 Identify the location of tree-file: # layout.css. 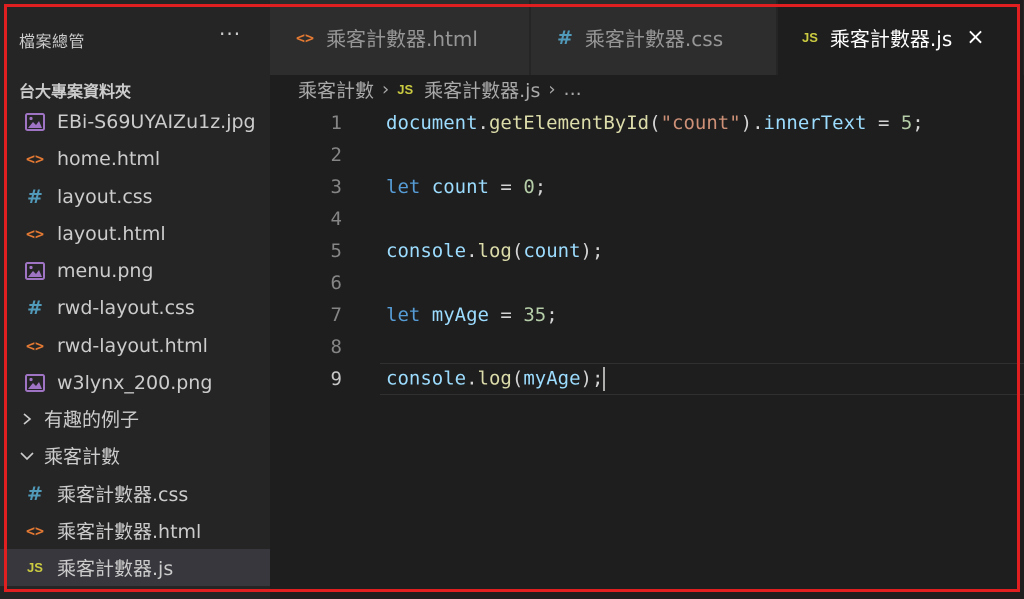
(135, 196).